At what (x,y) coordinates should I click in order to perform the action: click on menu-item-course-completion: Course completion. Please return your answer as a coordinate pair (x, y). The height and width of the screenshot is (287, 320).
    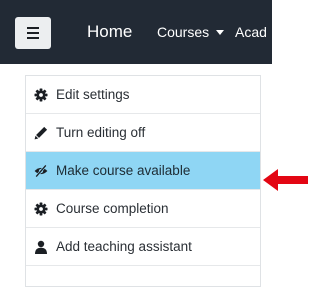
    Looking at the image, I should click on (143, 209).